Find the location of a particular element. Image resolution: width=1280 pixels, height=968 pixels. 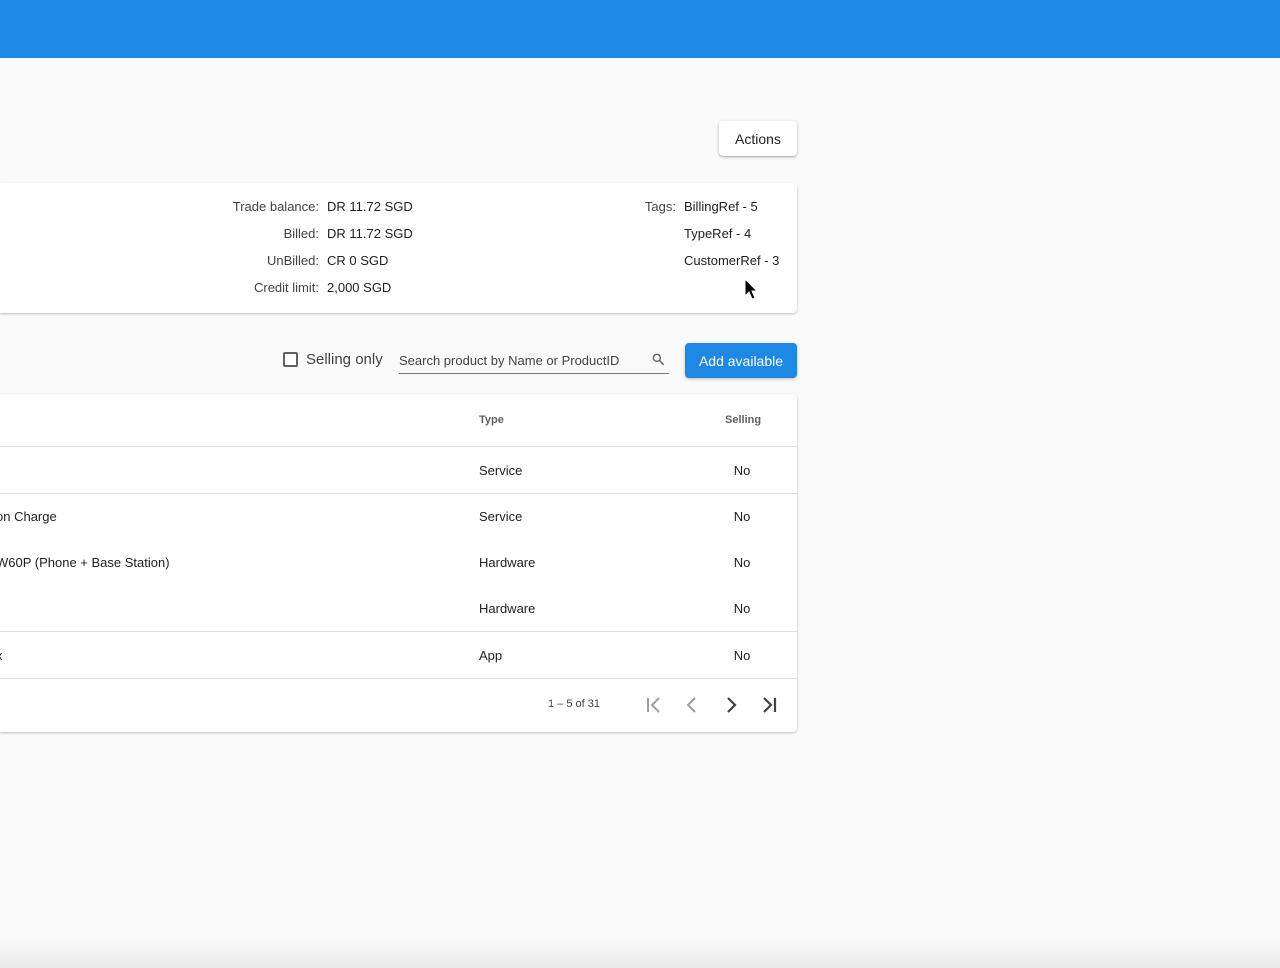

column-header-selling: Selling is located at coordinates (743, 420).